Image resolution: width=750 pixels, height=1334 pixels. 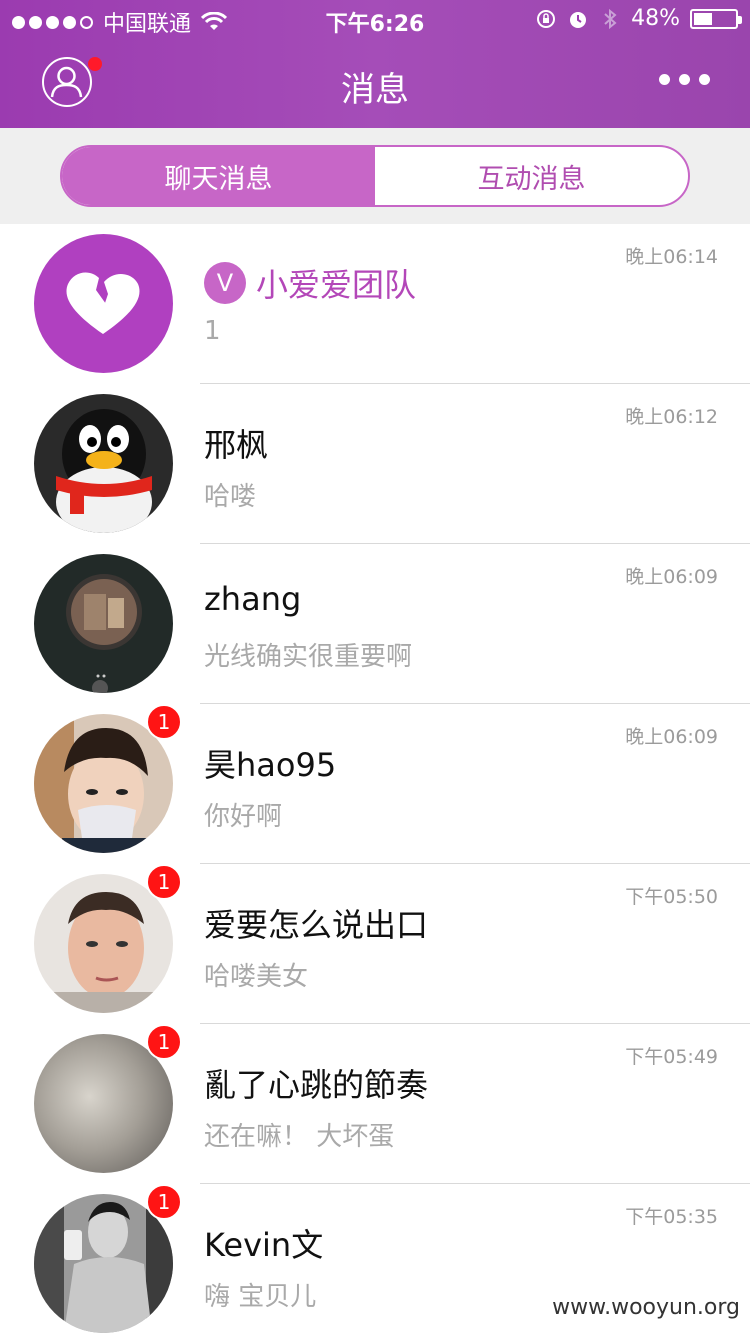 What do you see at coordinates (655, 18) in the screenshot?
I see `battery-percent: 48%` at bounding box center [655, 18].